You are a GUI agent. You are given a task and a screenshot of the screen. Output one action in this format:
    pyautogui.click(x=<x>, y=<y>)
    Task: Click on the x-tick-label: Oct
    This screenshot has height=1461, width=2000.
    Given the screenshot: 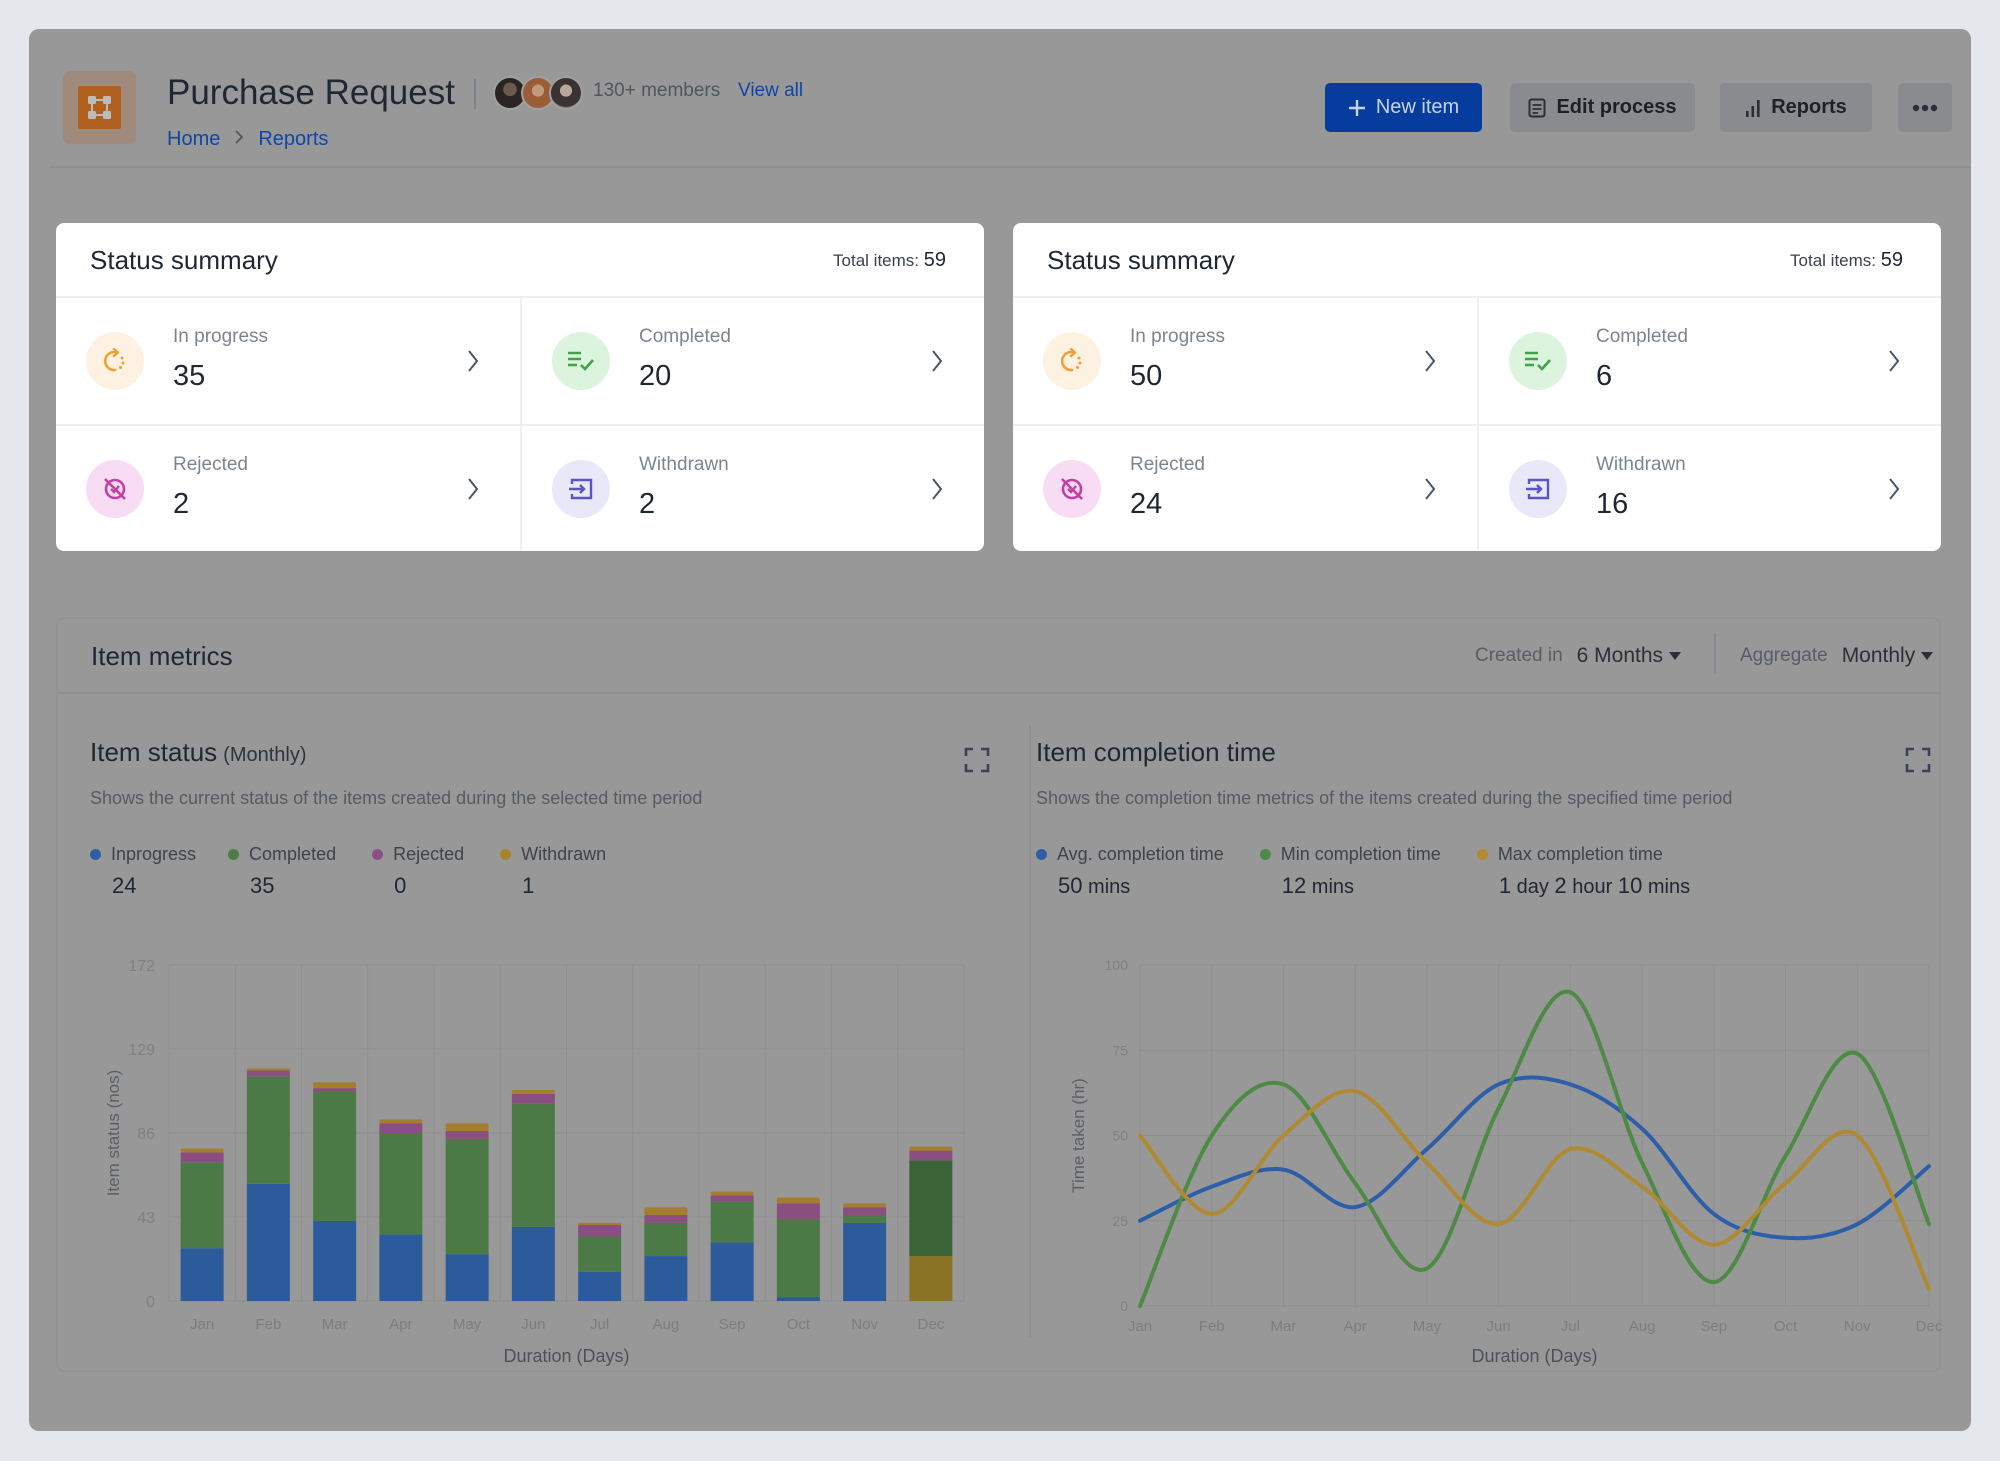 What is the action you would take?
    pyautogui.click(x=1786, y=1326)
    